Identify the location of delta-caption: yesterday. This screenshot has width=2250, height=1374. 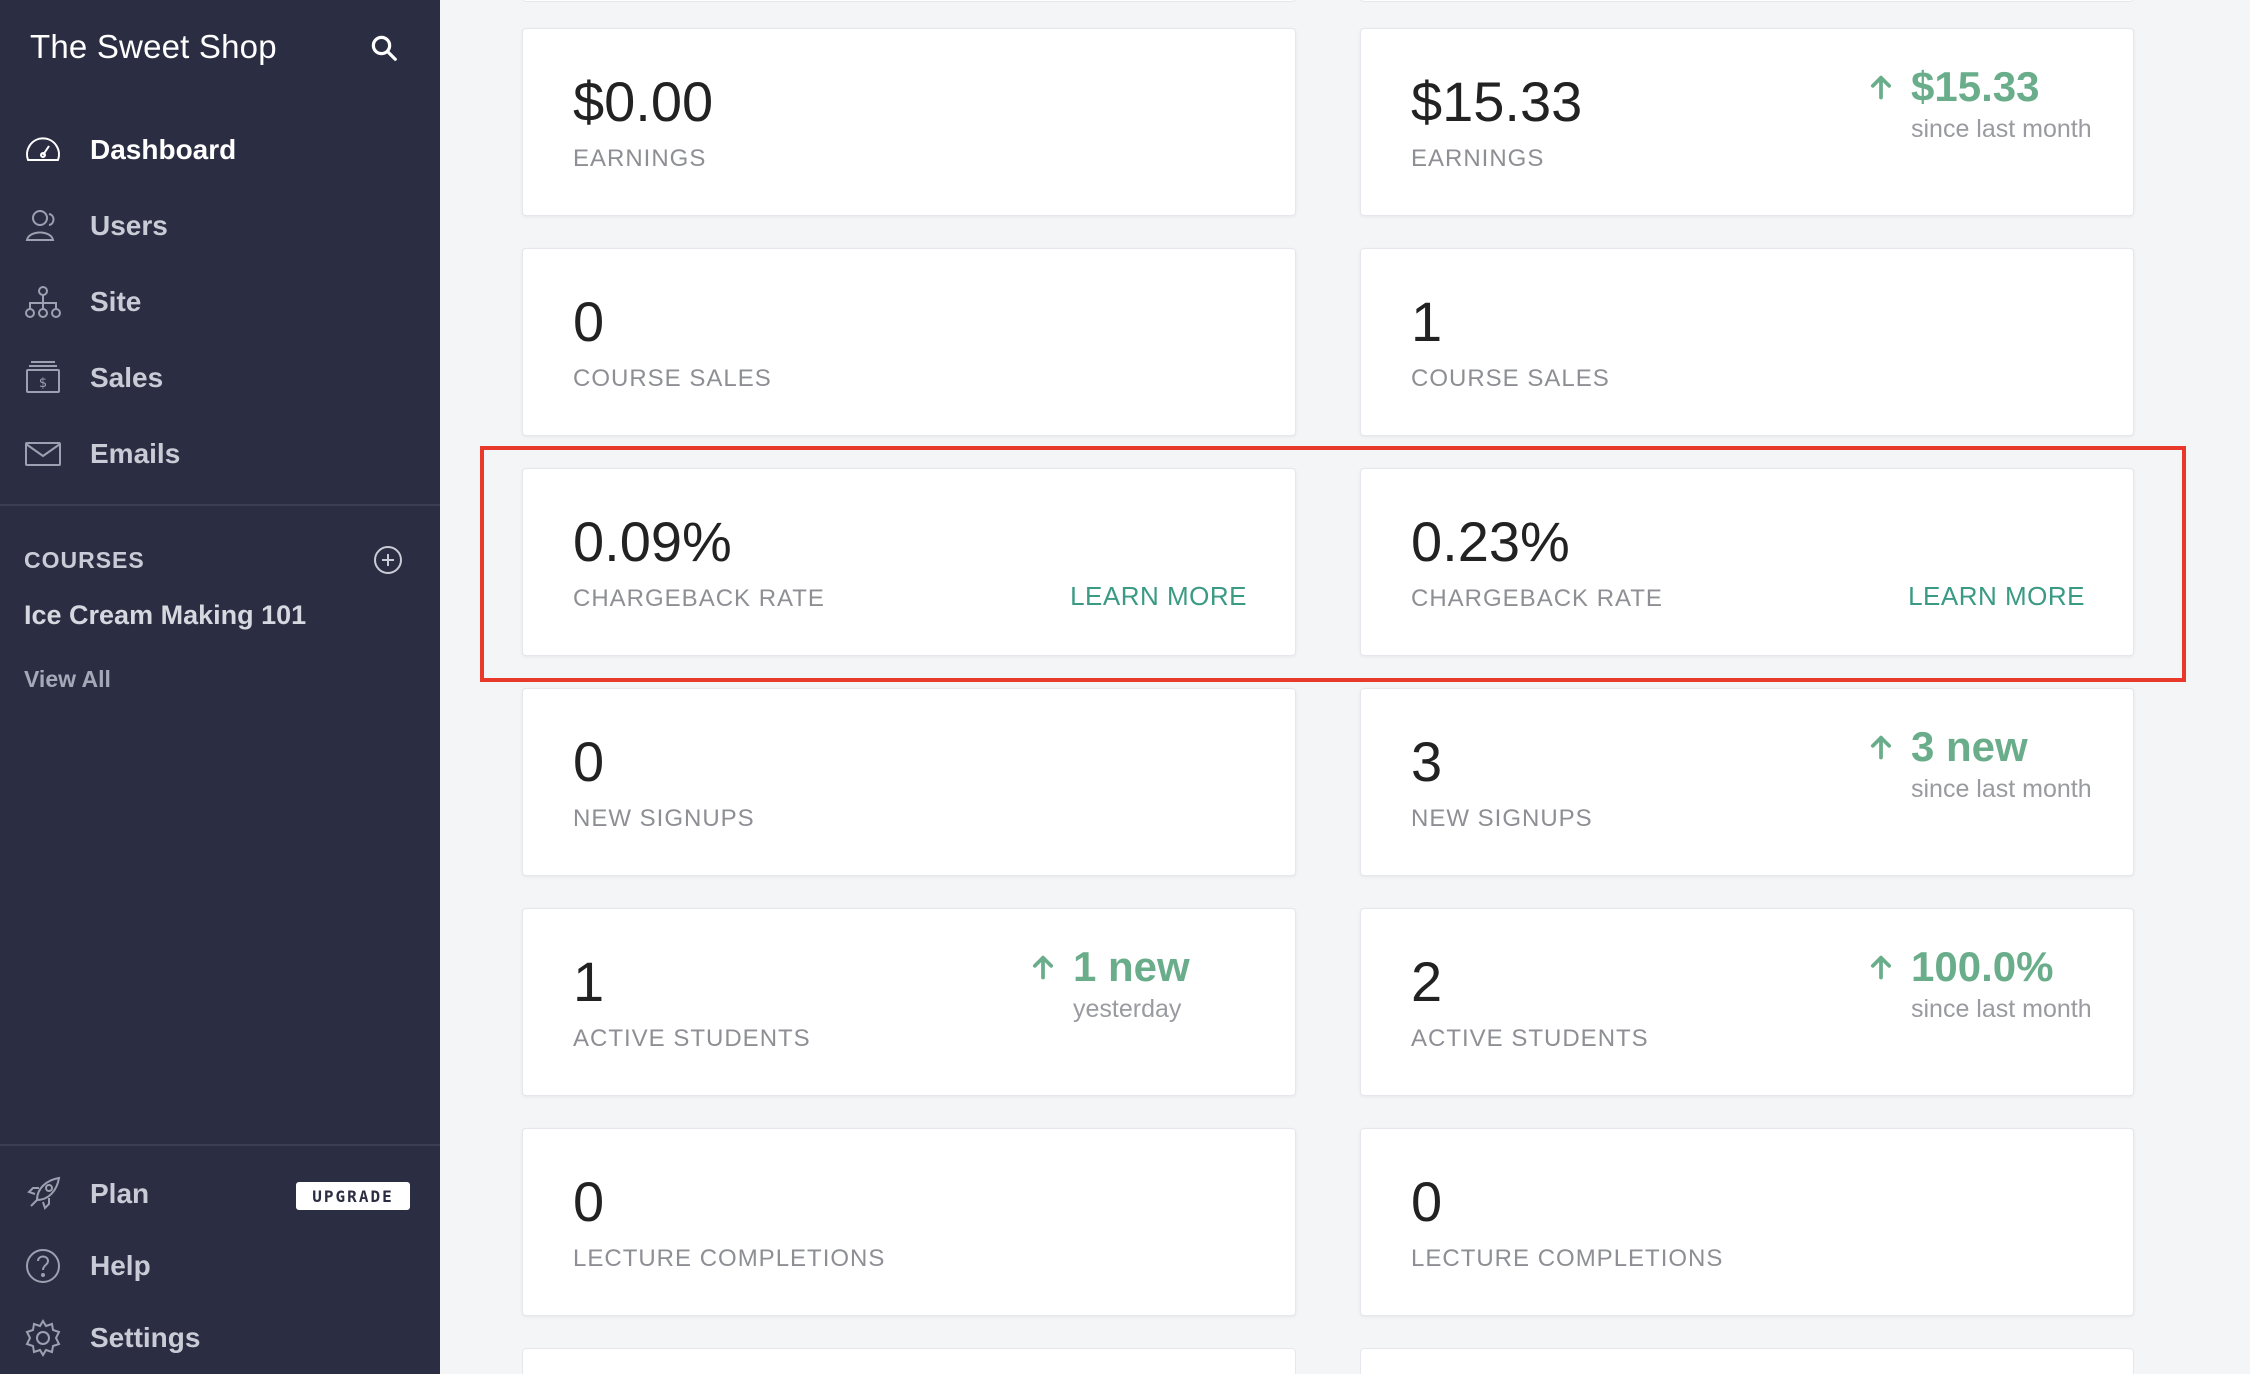
(1127, 1009).